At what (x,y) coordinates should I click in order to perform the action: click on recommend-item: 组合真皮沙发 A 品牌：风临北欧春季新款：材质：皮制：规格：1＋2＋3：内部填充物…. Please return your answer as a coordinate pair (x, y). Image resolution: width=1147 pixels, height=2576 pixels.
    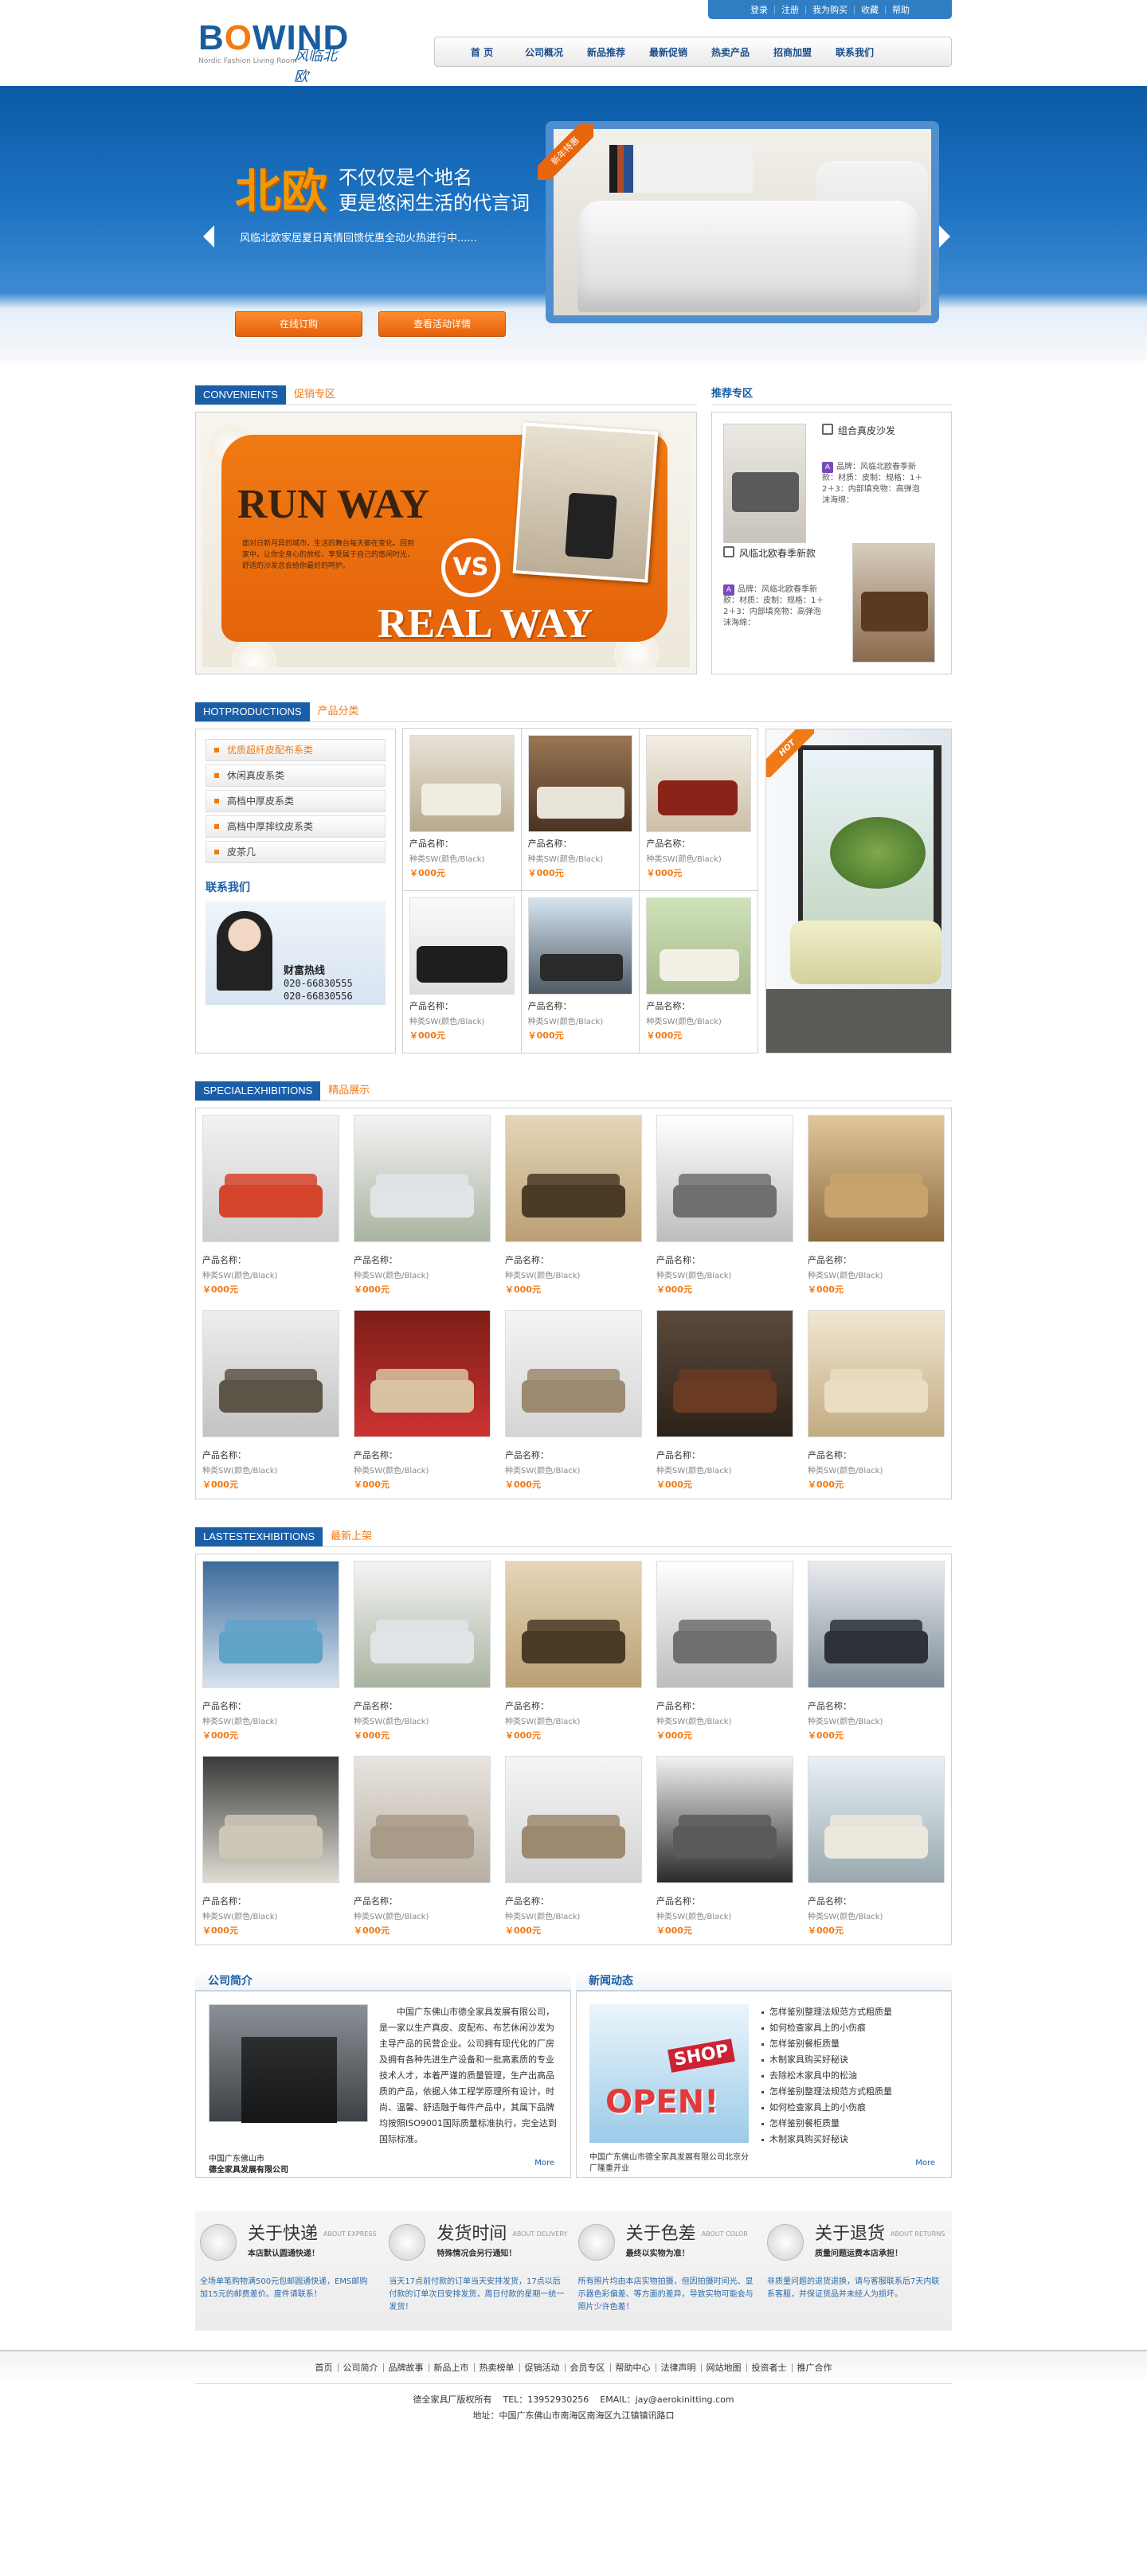
    Looking at the image, I should click on (831, 483).